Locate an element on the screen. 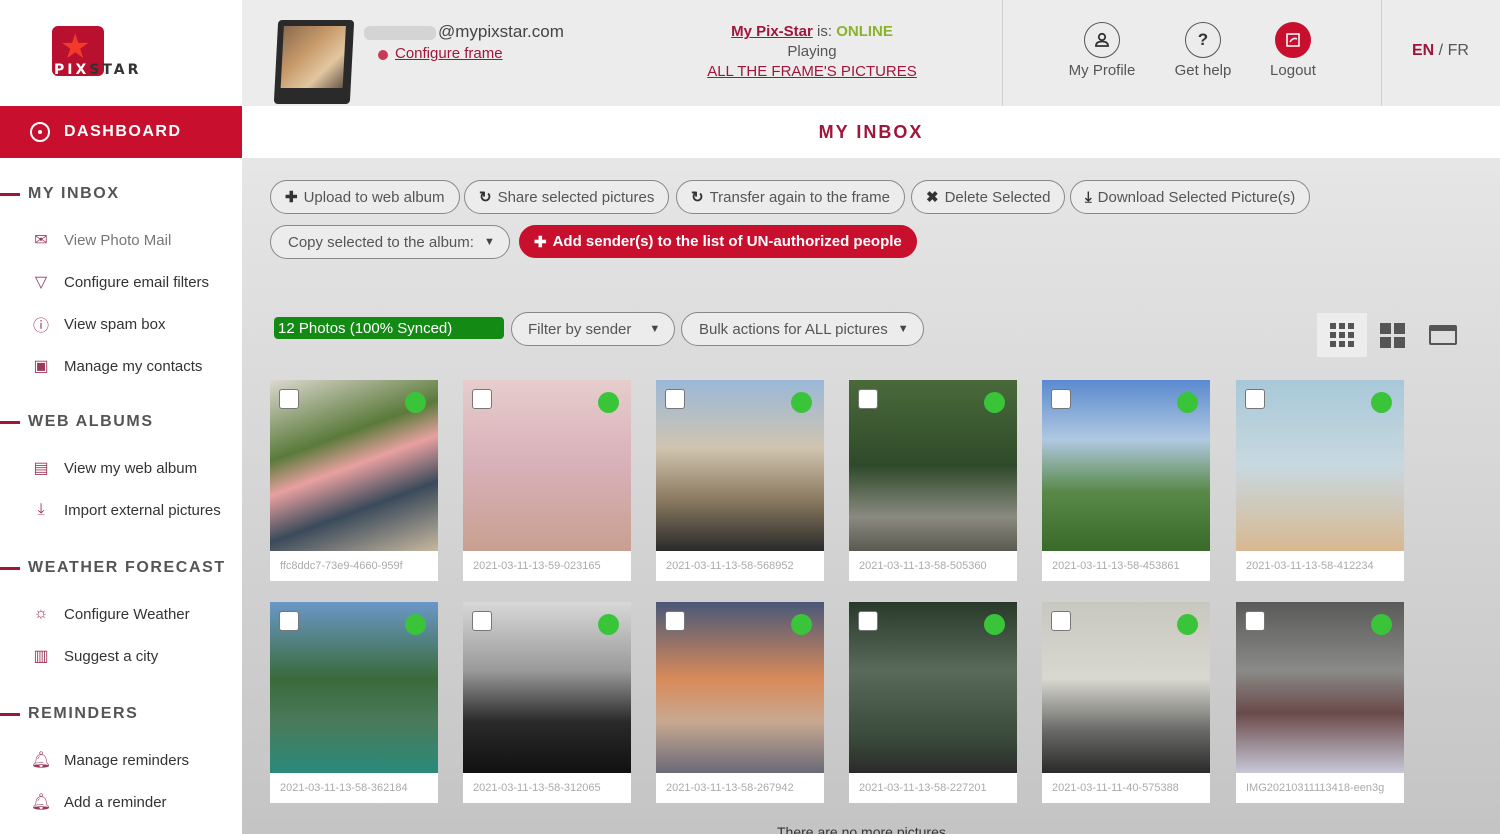  sidebar-dashboard: DASHBOARD is located at coordinates (121, 132).